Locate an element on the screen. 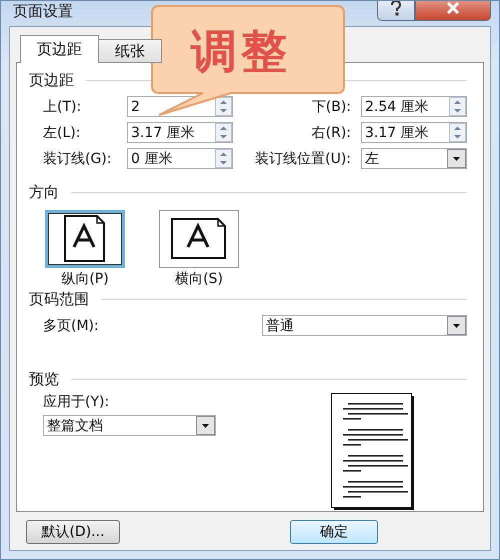 The height and width of the screenshot is (560, 500). close-icon is located at coordinates (453, 8).